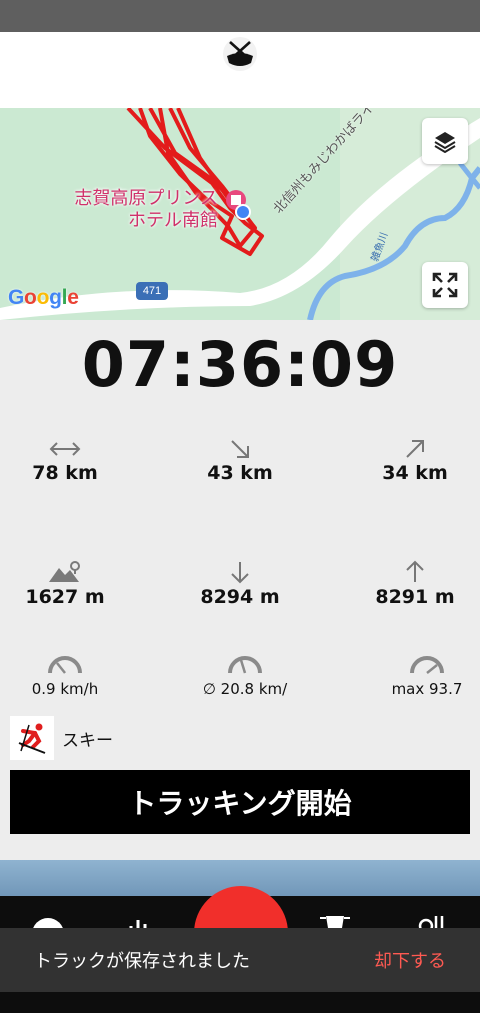 The width and height of the screenshot is (480, 1013). I want to click on map-fullscreen-button, so click(445, 285).